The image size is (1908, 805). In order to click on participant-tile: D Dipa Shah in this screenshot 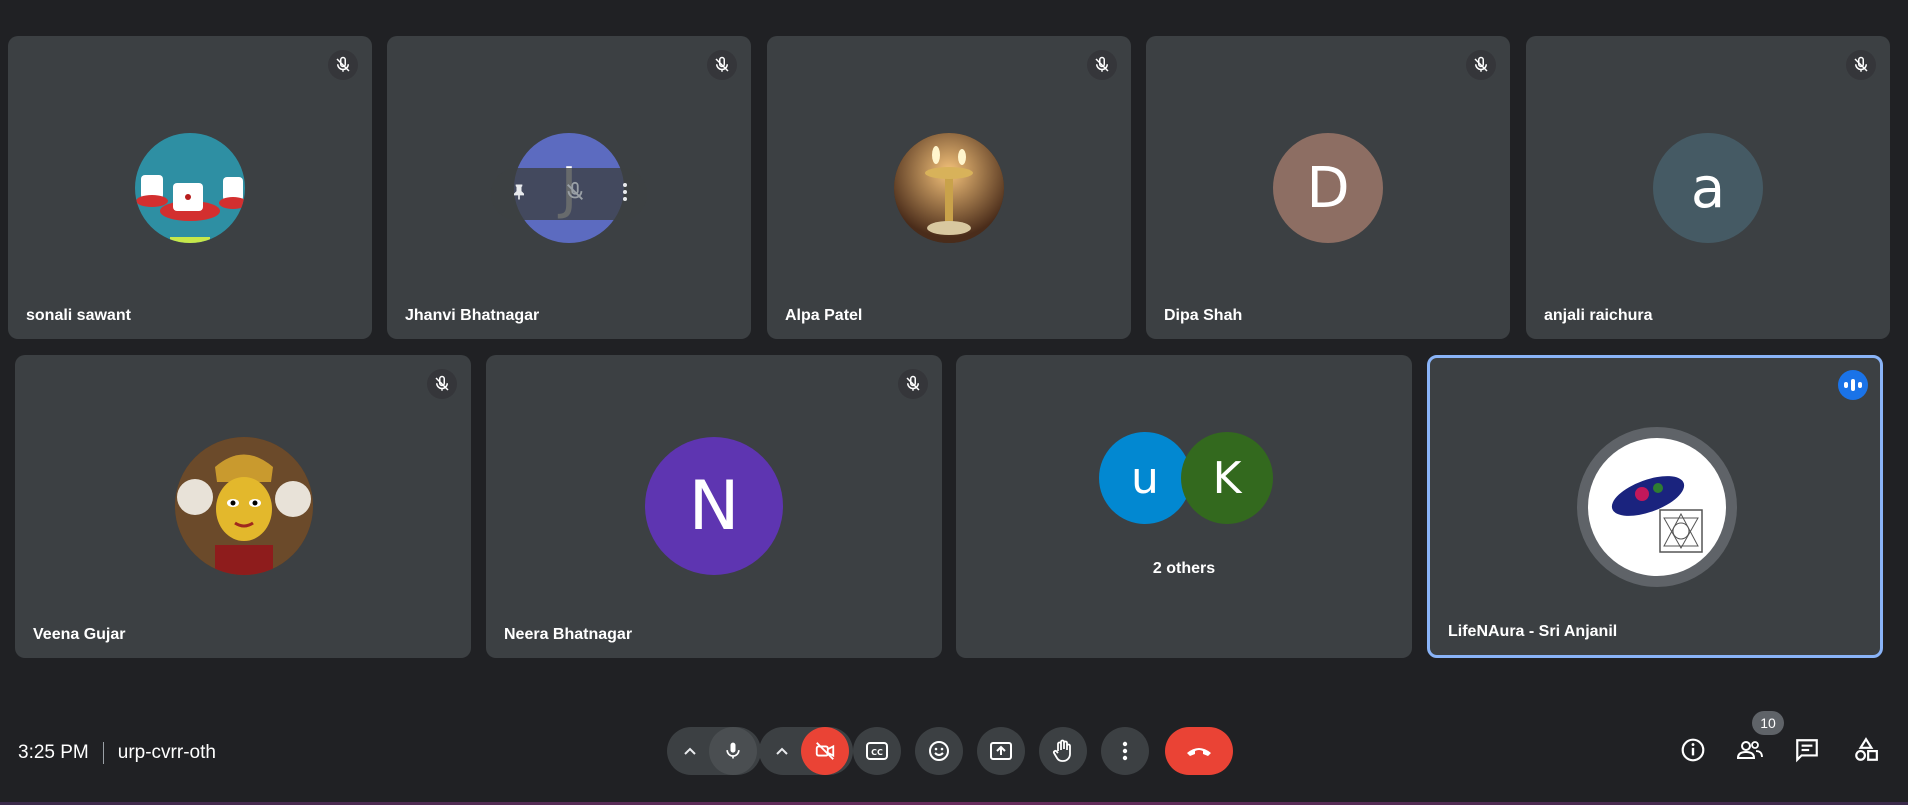, I will do `click(1328, 187)`.